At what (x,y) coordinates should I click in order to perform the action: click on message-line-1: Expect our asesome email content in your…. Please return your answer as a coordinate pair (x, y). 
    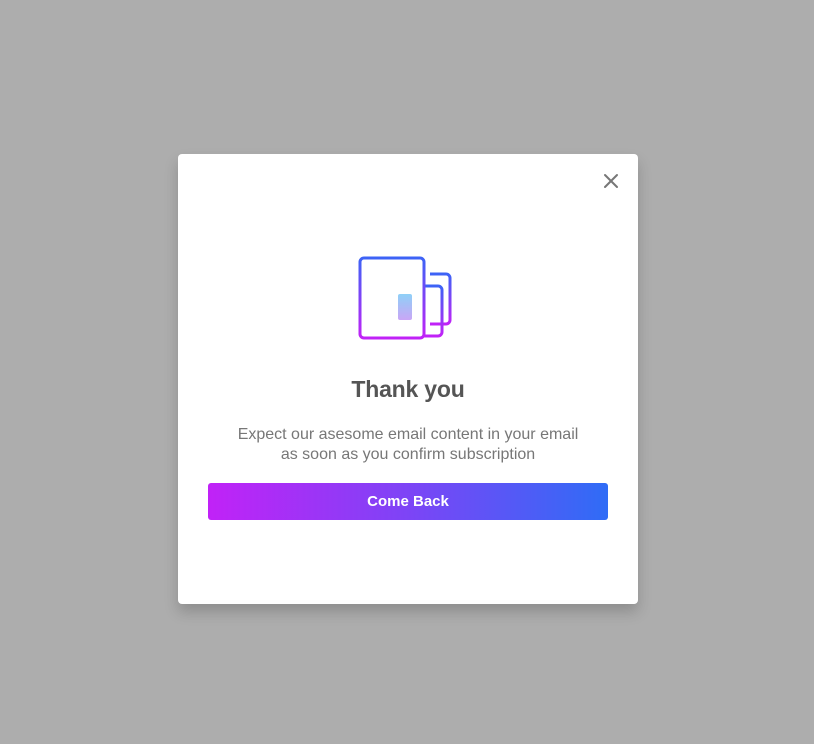
    Looking at the image, I should click on (408, 434).